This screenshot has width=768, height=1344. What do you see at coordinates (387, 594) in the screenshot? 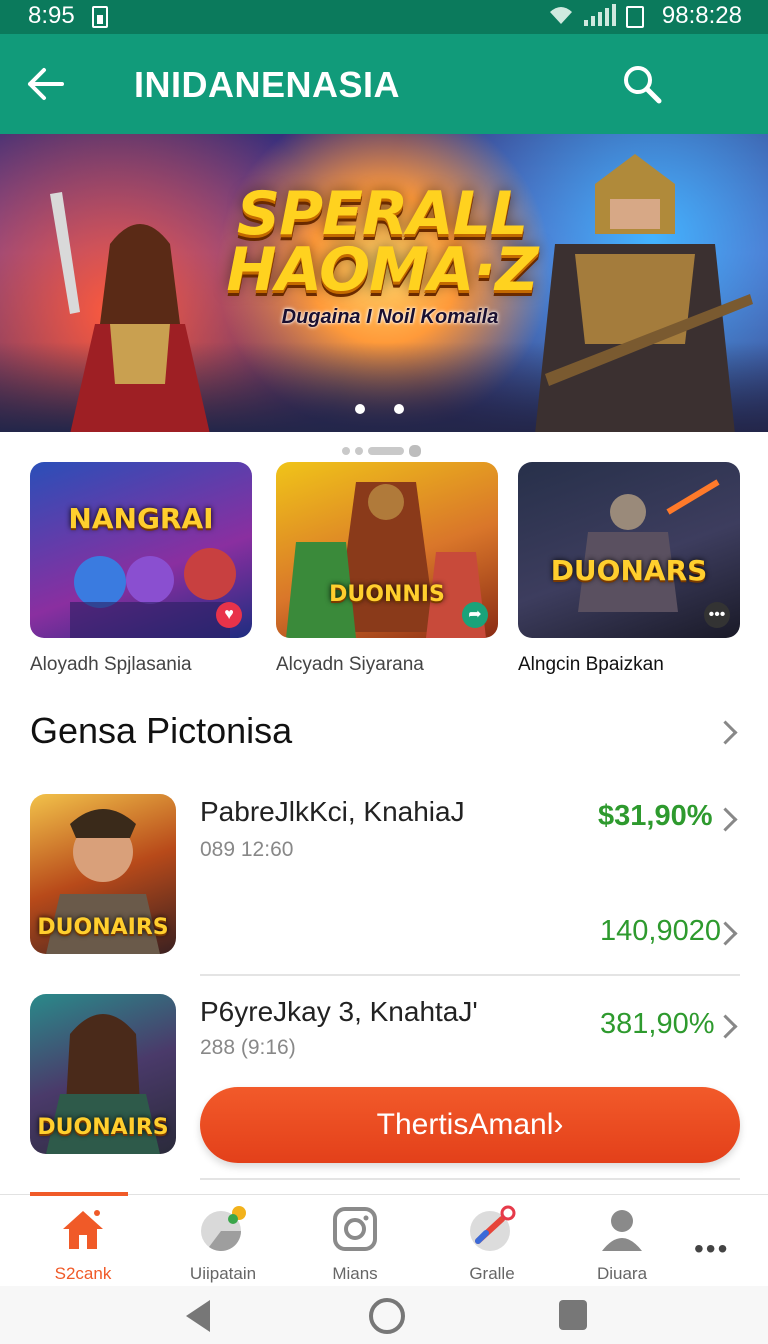
I see `card-logo: DUONNIS` at bounding box center [387, 594].